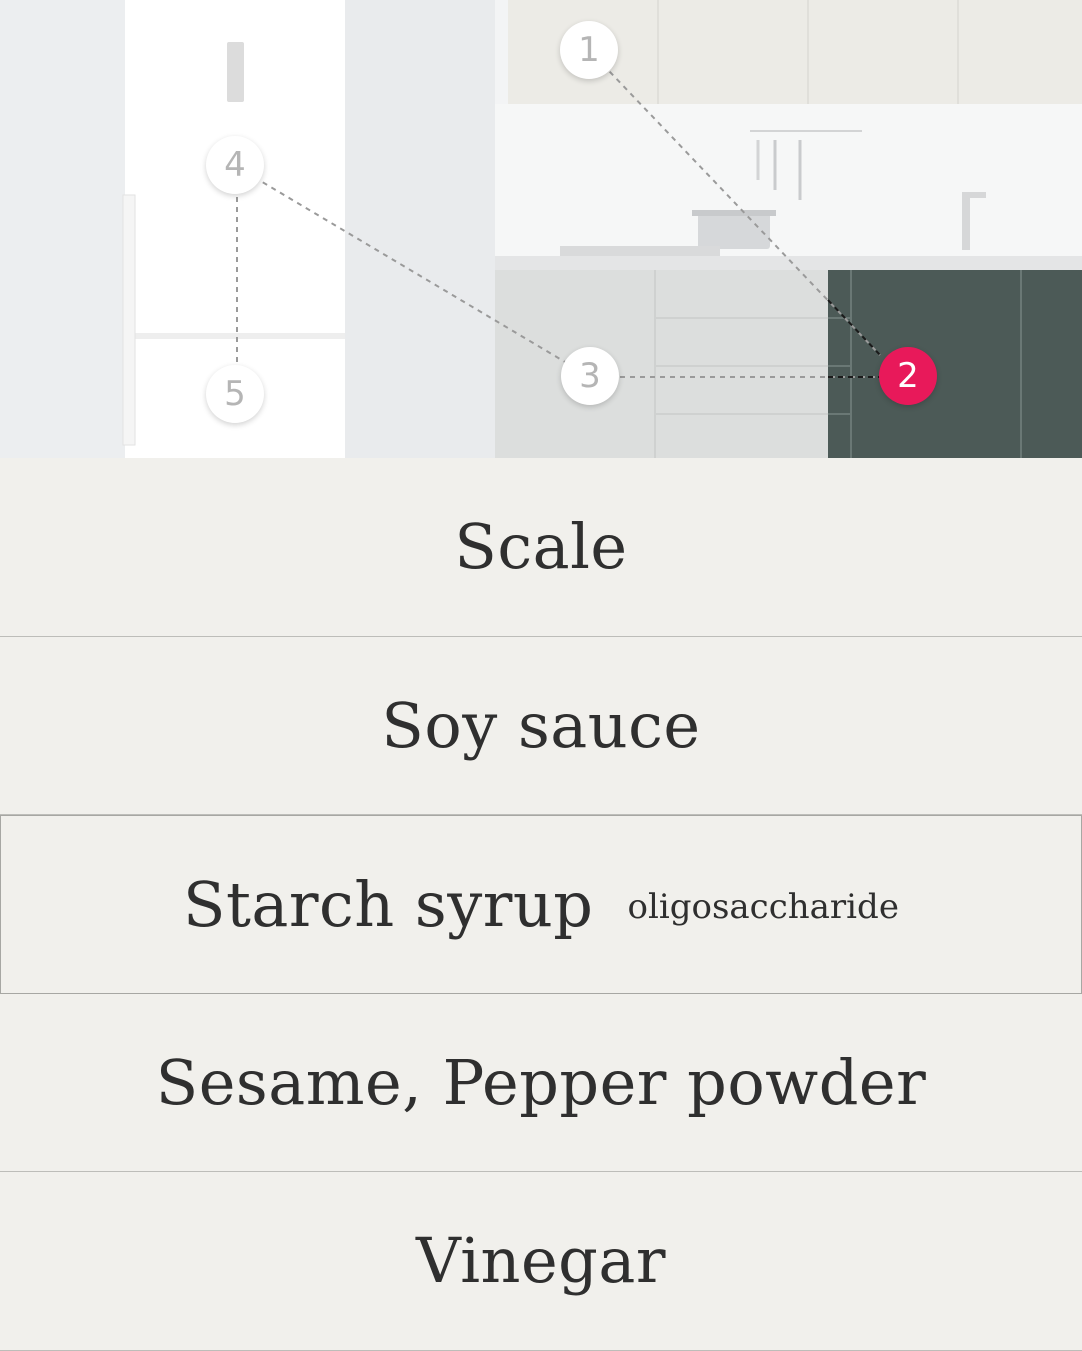 The width and height of the screenshot is (1082, 1351). I want to click on marker-2: 2, so click(908, 376).